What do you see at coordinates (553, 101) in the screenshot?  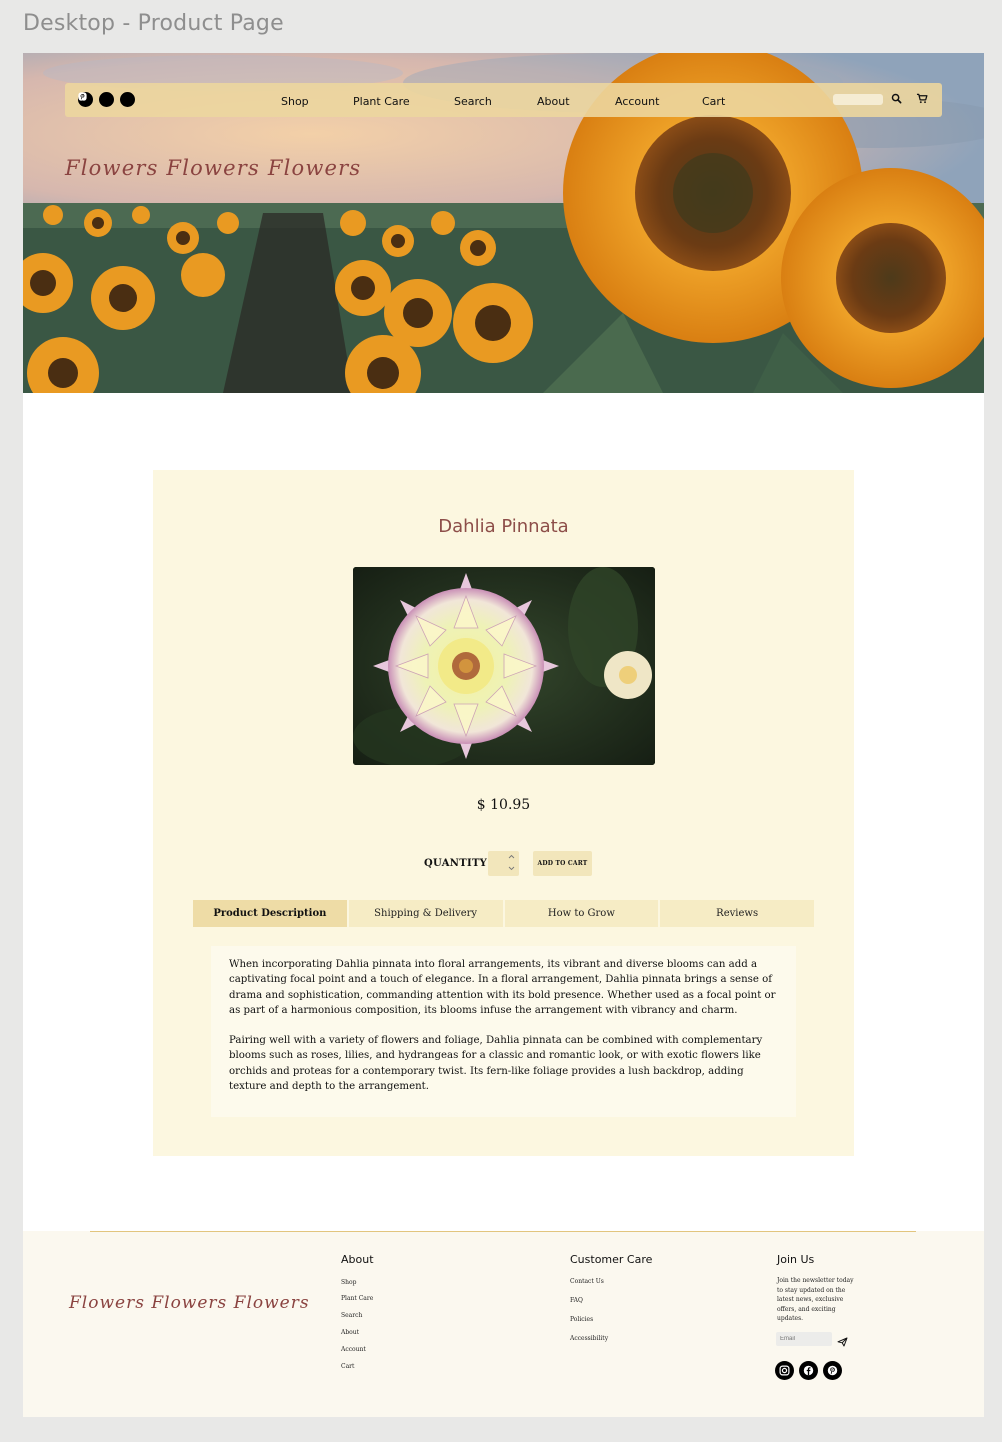 I see `nav-about: About` at bounding box center [553, 101].